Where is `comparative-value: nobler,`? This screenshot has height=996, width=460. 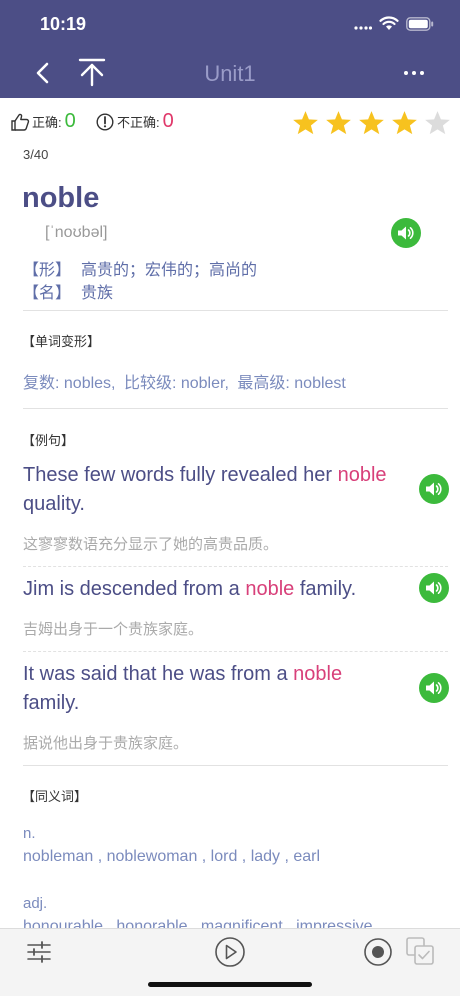
comparative-value: nobler, is located at coordinates (204, 383).